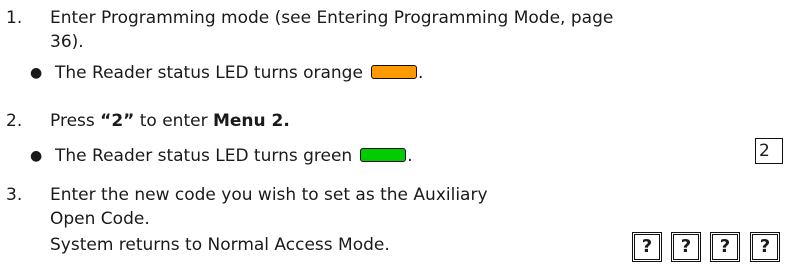 This screenshot has width=790, height=265. What do you see at coordinates (251, 121) in the screenshot?
I see `step-2-menu: Menu 2.` at bounding box center [251, 121].